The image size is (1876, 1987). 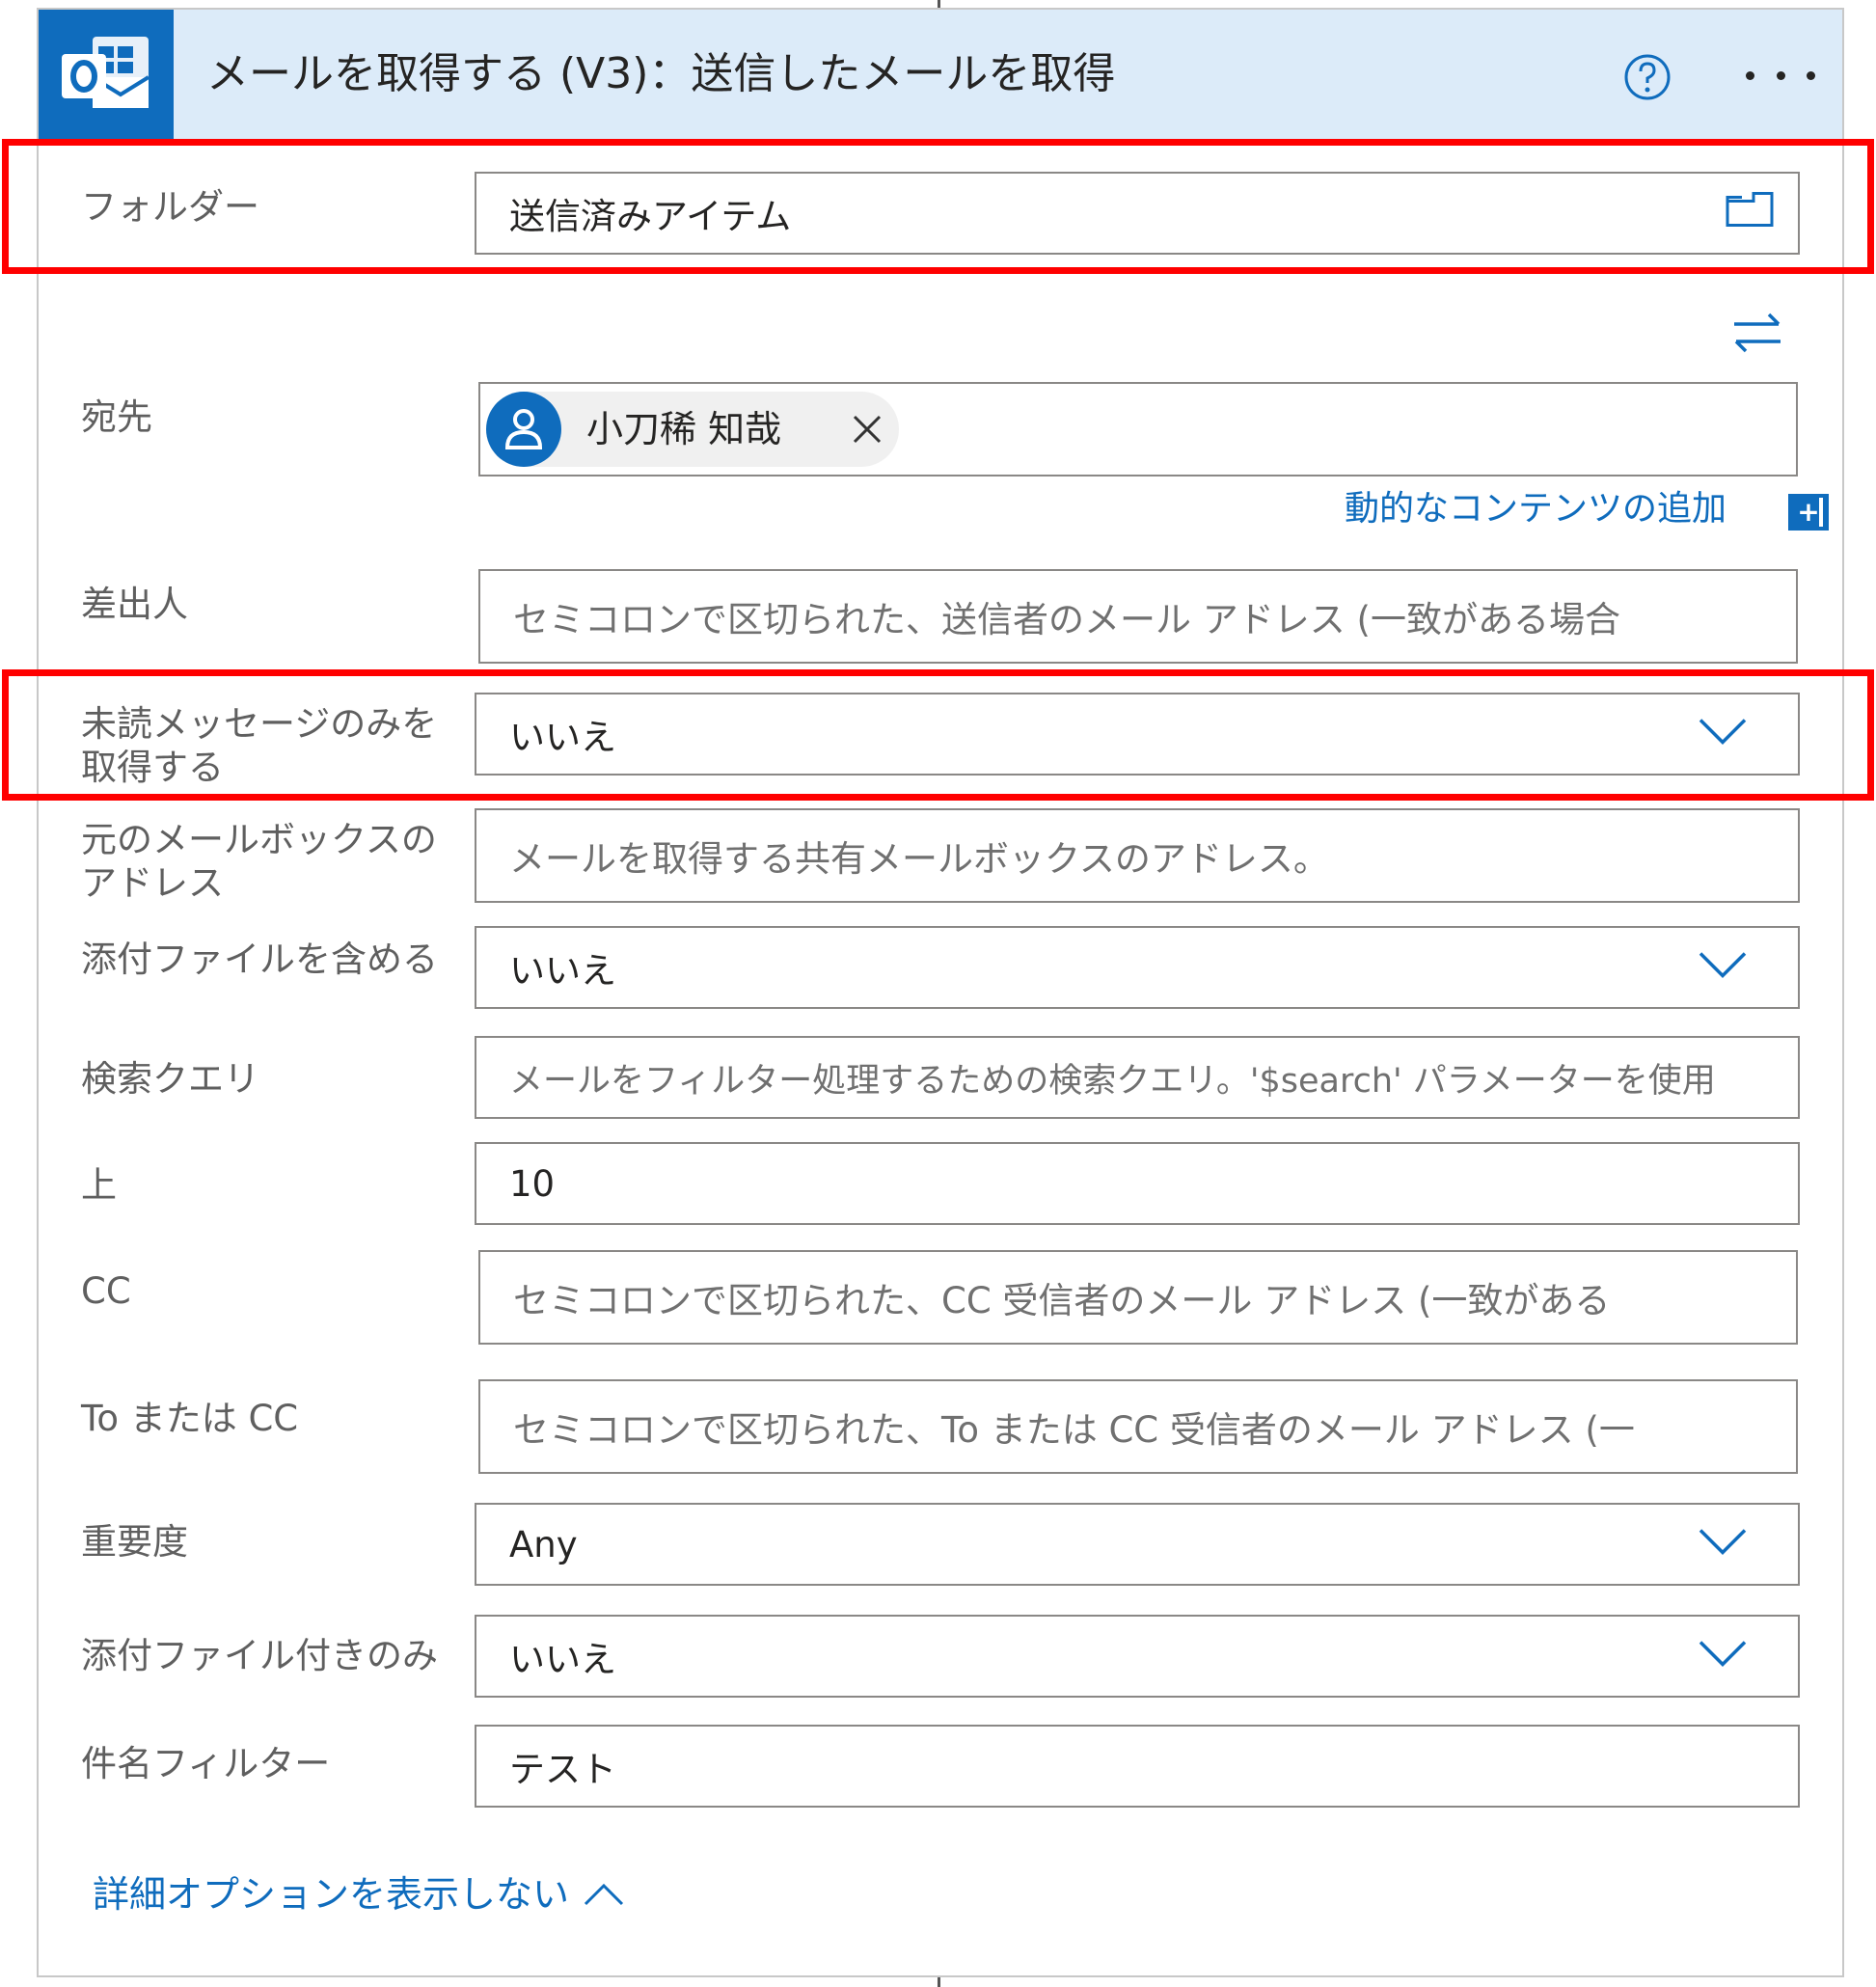 I want to click on add-dynamic-content-icon: +, so click(x=1808, y=512).